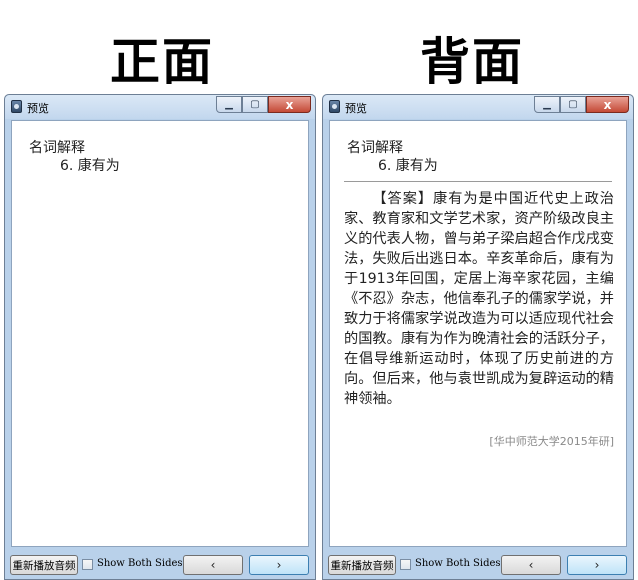  I want to click on back-heading: 背面, so click(472, 62).